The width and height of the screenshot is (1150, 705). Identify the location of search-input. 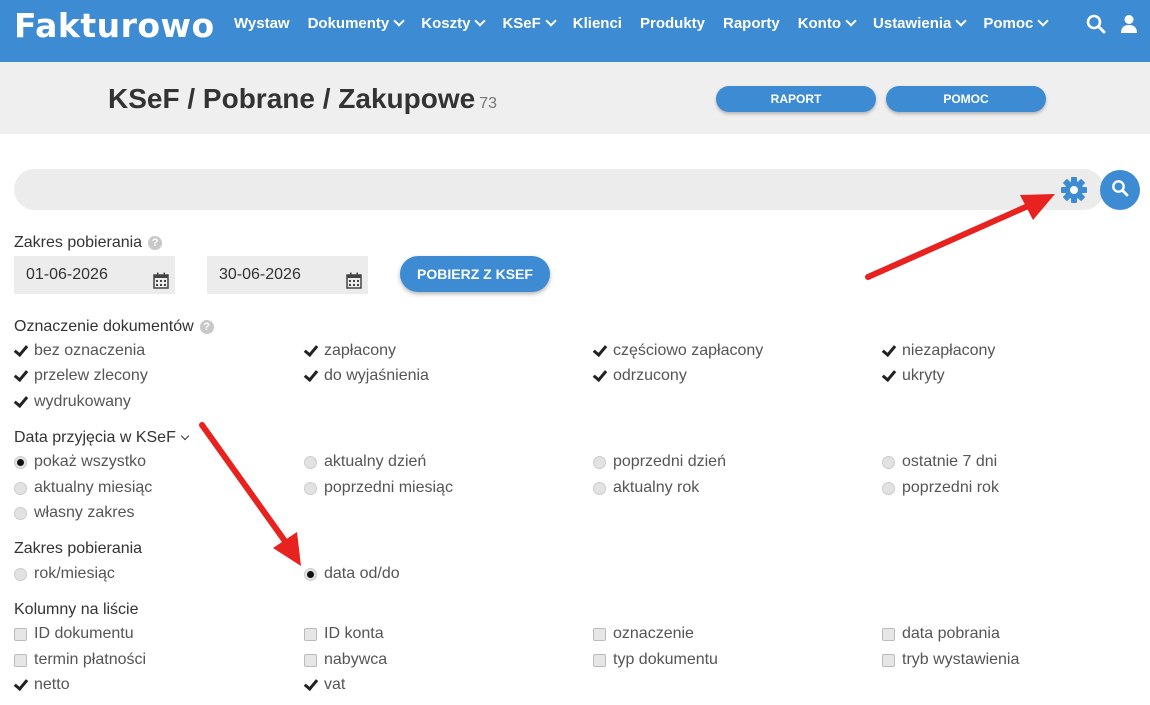
(559, 189).